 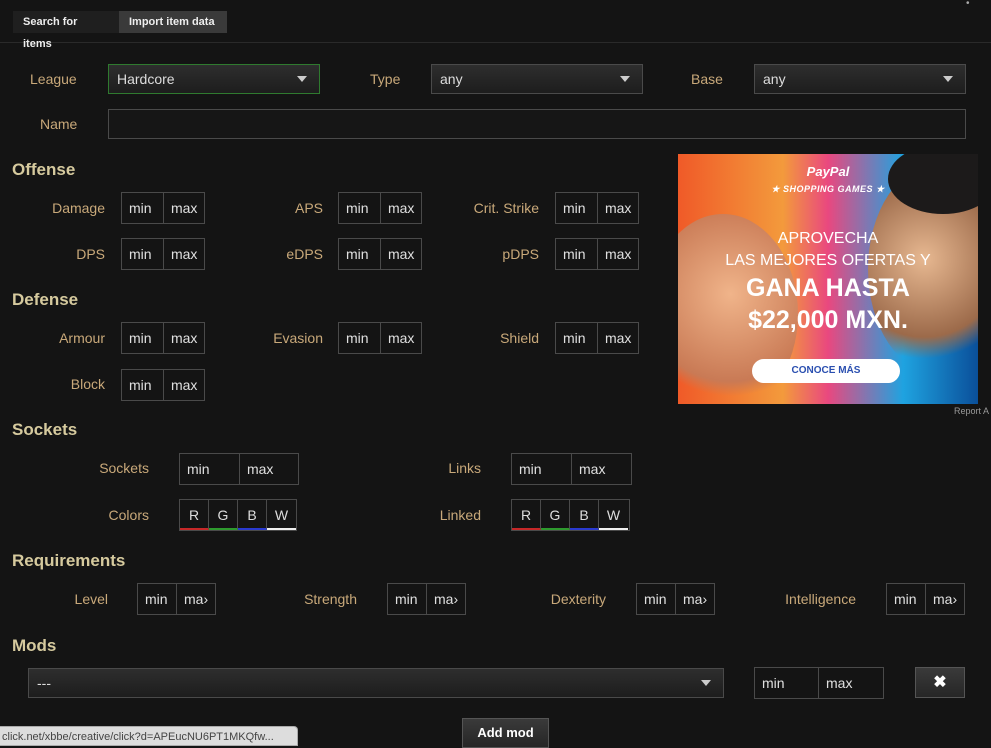 What do you see at coordinates (157, 599) in the screenshot?
I see `level-min-input: min` at bounding box center [157, 599].